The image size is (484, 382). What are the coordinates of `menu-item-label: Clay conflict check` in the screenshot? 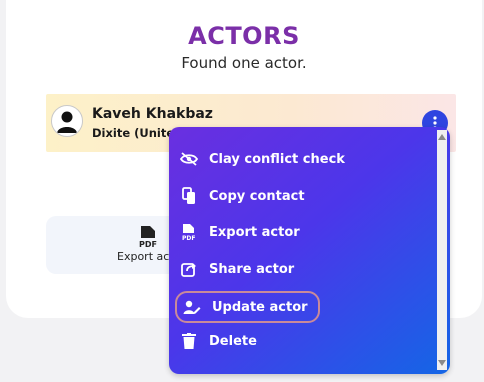 It's located at (277, 159).